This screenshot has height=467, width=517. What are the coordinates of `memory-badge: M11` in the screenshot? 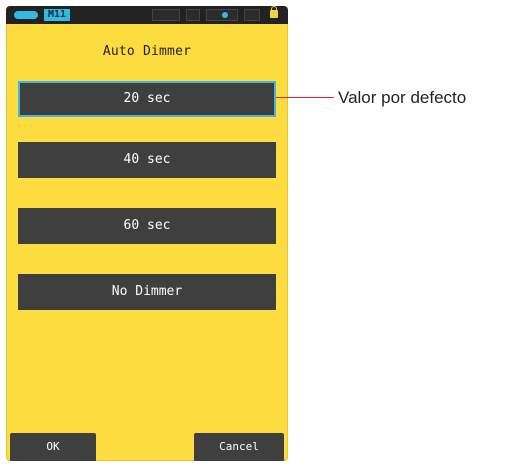 It's located at (57, 15).